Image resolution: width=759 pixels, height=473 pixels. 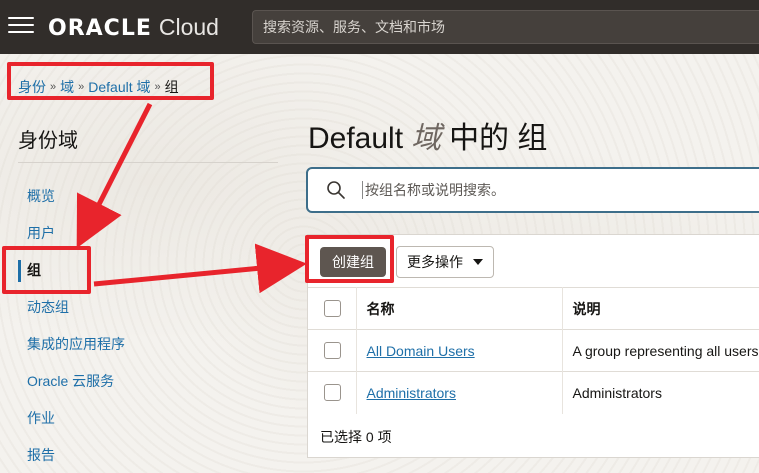 I want to click on row-name-cell: Administrators, so click(x=459, y=392).